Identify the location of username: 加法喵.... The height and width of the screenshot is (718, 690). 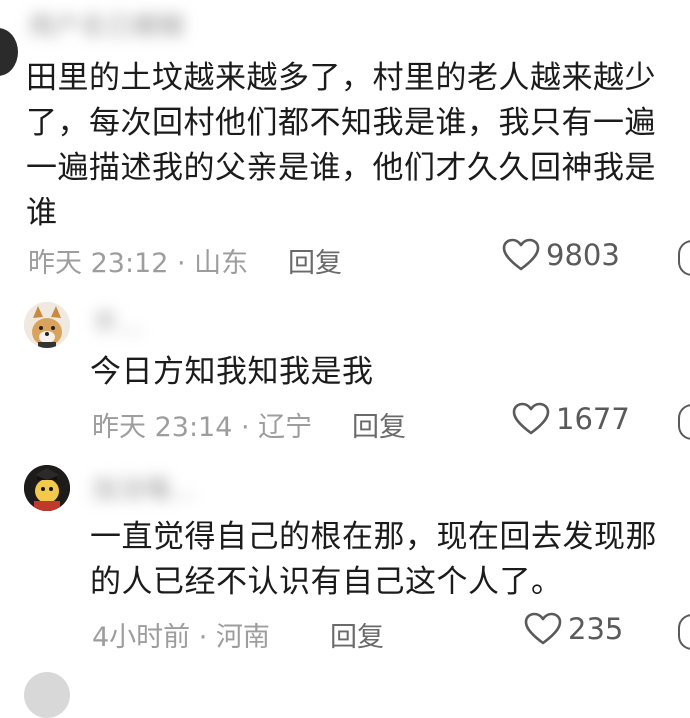
(272, 487).